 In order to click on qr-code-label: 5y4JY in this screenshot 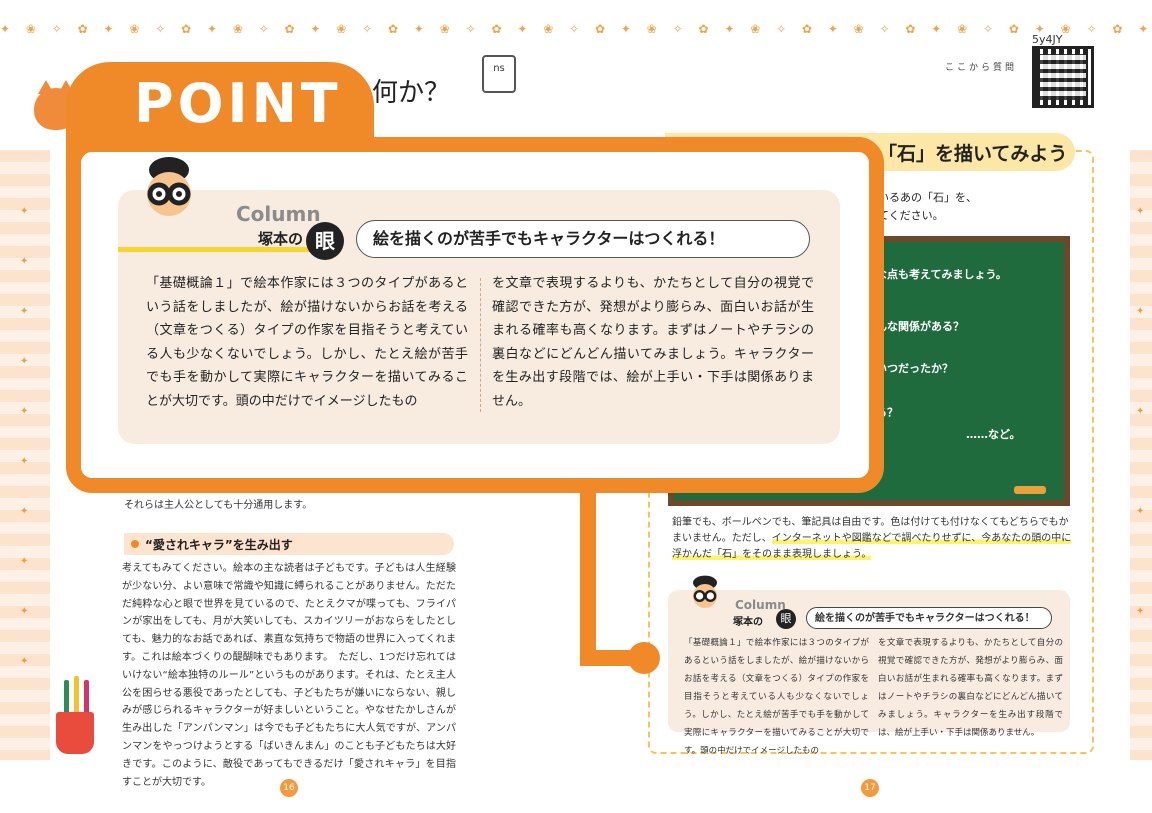, I will do `click(1047, 39)`.